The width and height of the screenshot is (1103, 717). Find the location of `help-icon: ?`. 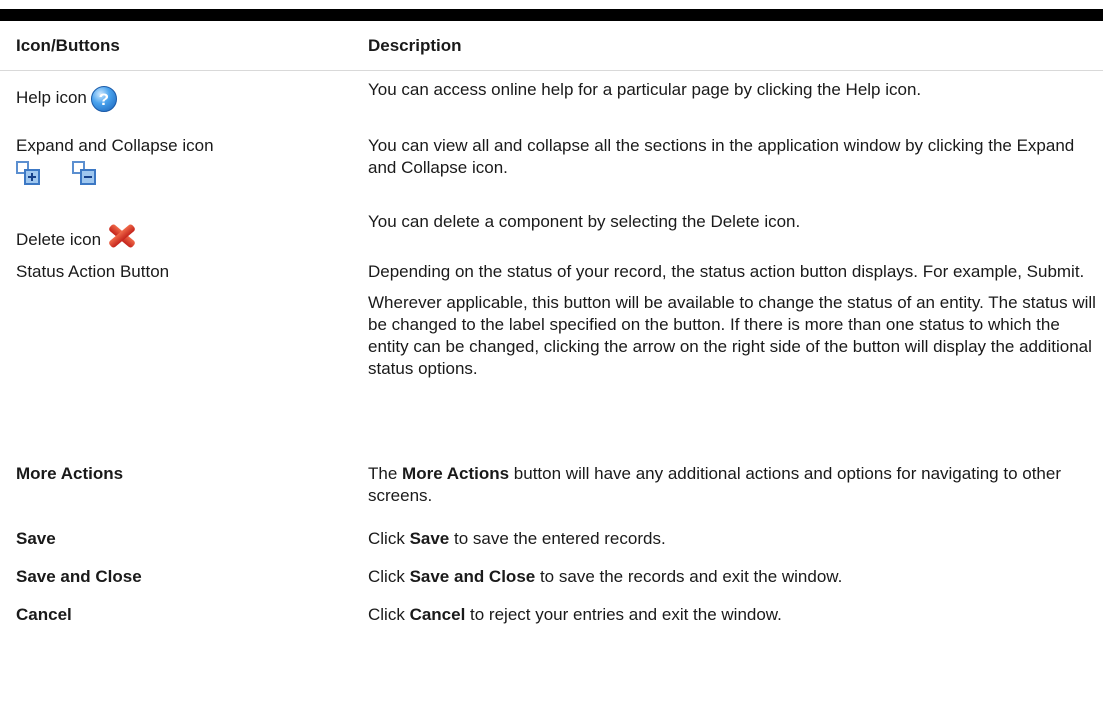

help-icon: ? is located at coordinates (103, 99).